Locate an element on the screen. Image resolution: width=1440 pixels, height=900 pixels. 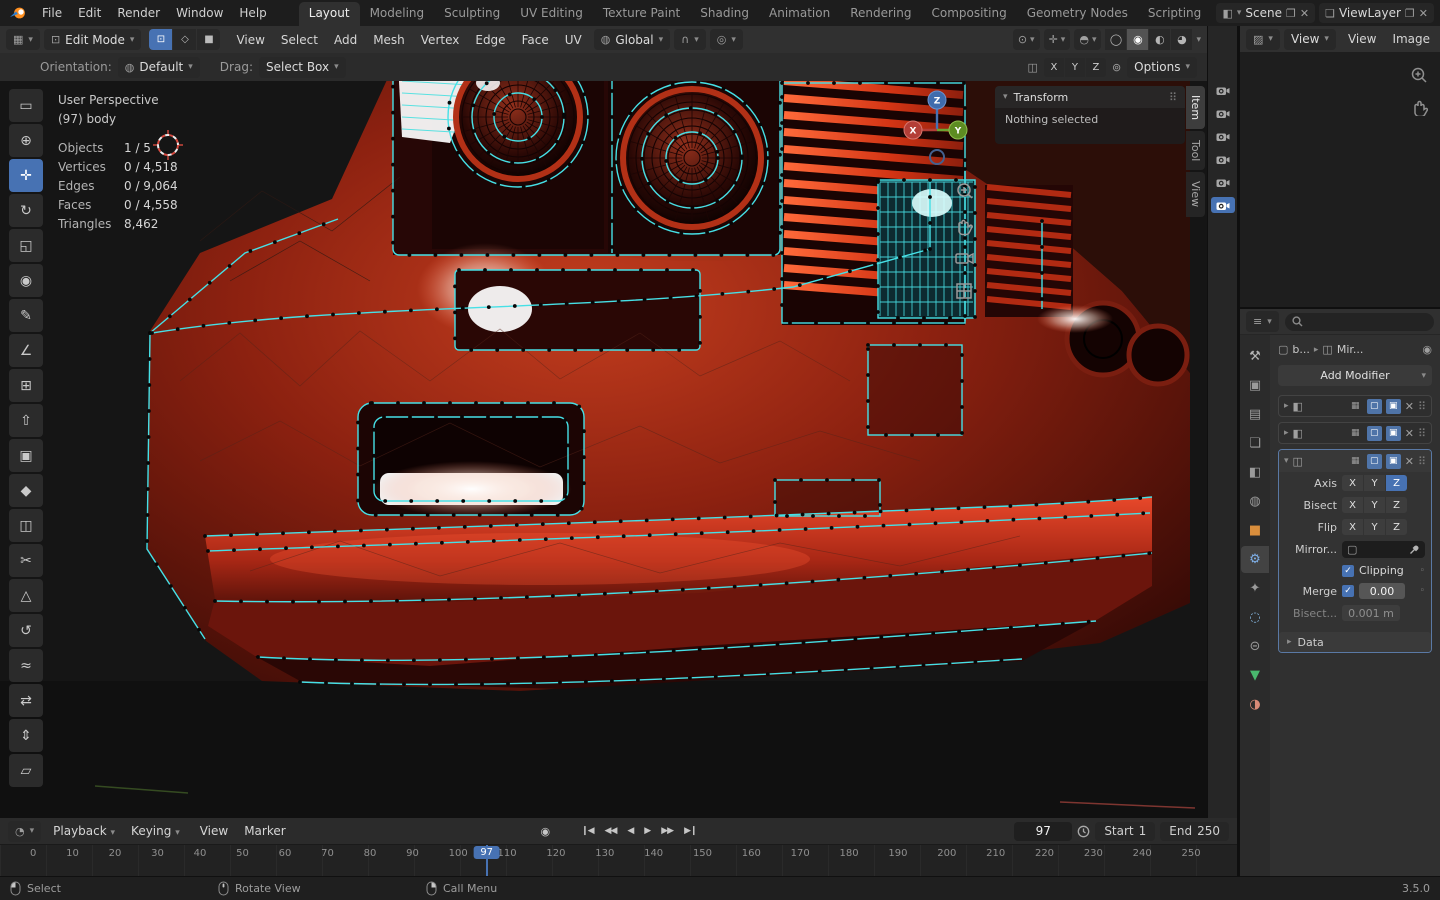
tool-button-loop-cut: ◫ is located at coordinates (26, 525).